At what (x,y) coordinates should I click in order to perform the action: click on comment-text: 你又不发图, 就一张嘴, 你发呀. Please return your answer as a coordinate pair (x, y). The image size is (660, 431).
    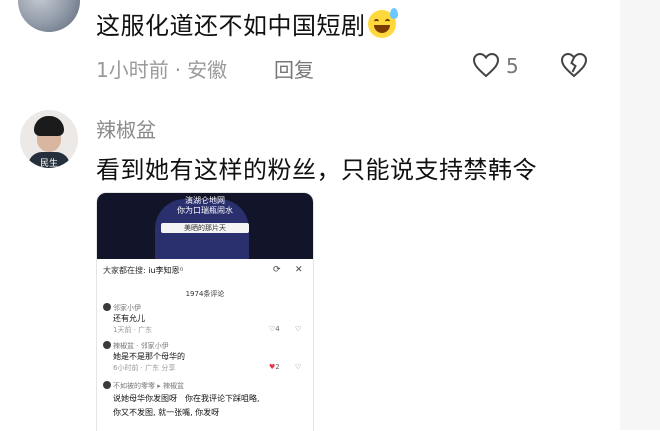
    Looking at the image, I should click on (166, 412).